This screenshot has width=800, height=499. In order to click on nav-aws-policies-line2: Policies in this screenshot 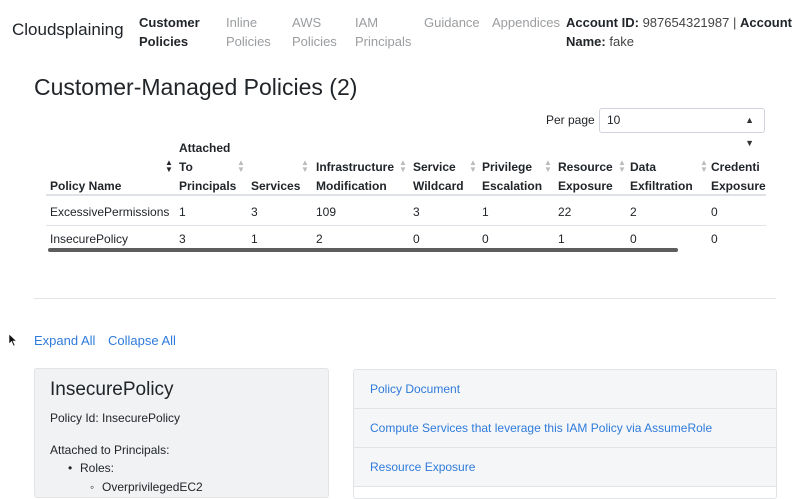, I will do `click(314, 41)`.